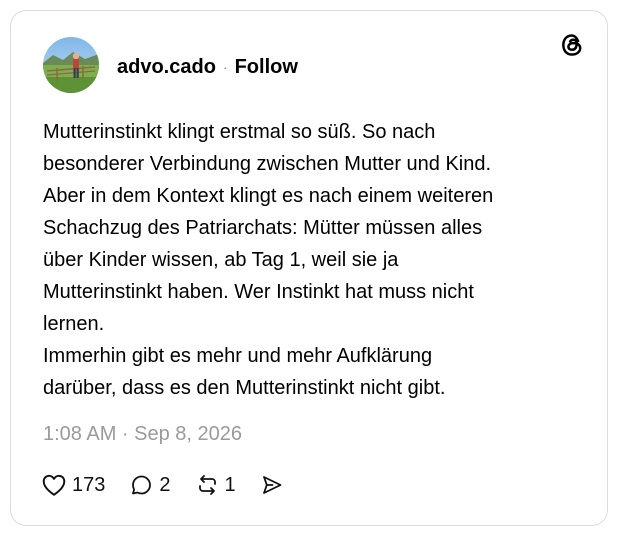  What do you see at coordinates (174, 485) in the screenshot?
I see `action-bar: 173 2 1` at bounding box center [174, 485].